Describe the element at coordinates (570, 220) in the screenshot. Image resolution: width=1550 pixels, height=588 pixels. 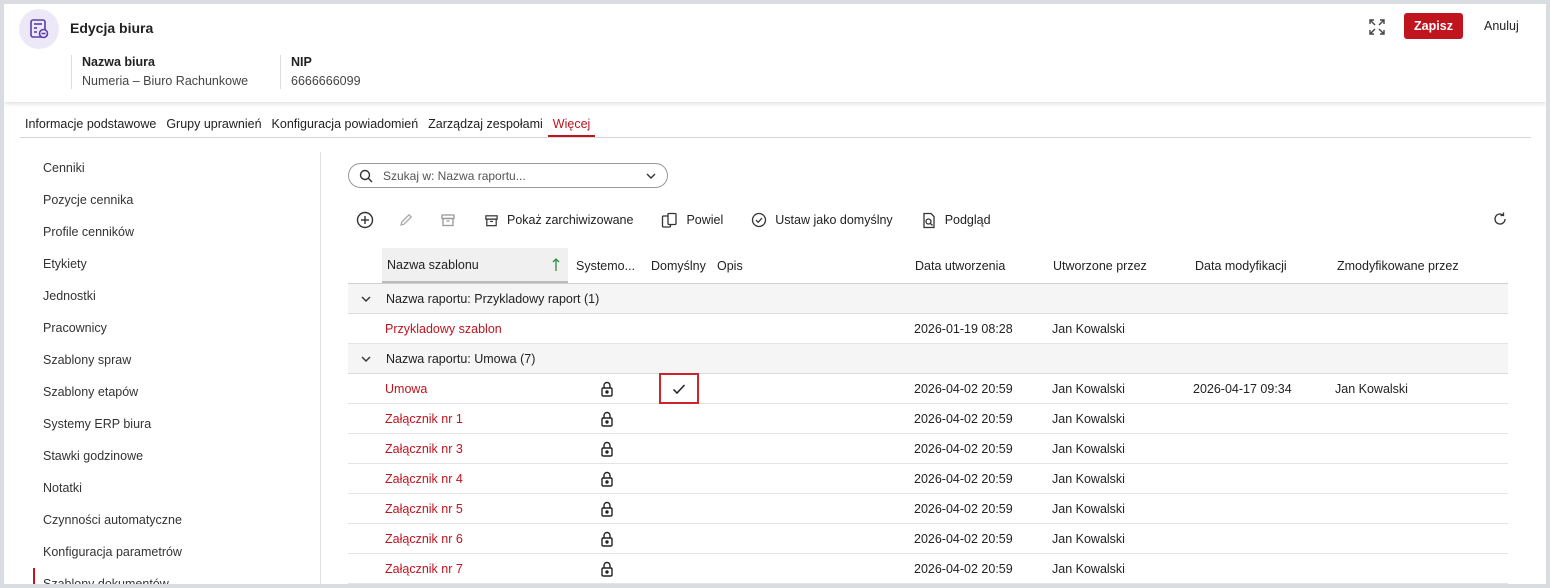
I see `show-archived-label: Pokaż zarchiwizowane` at that location.